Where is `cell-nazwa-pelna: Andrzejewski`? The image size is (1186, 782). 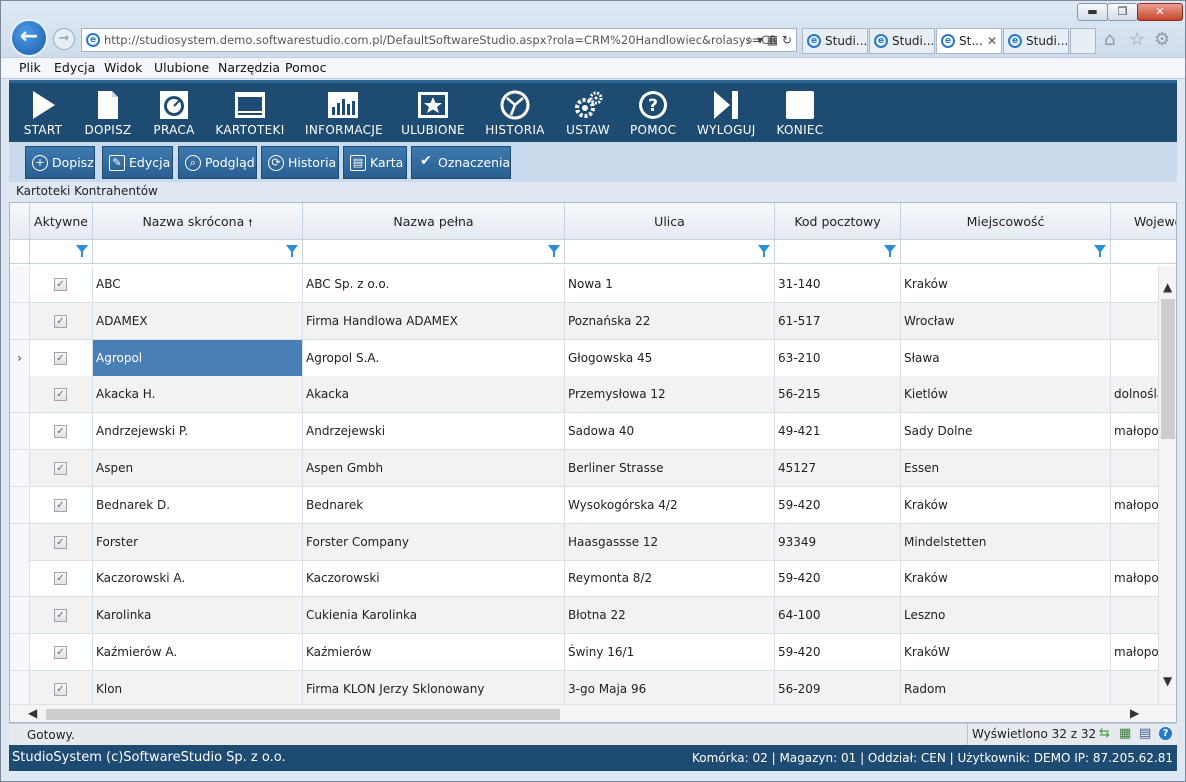 cell-nazwa-pelna: Andrzejewski is located at coordinates (434, 431).